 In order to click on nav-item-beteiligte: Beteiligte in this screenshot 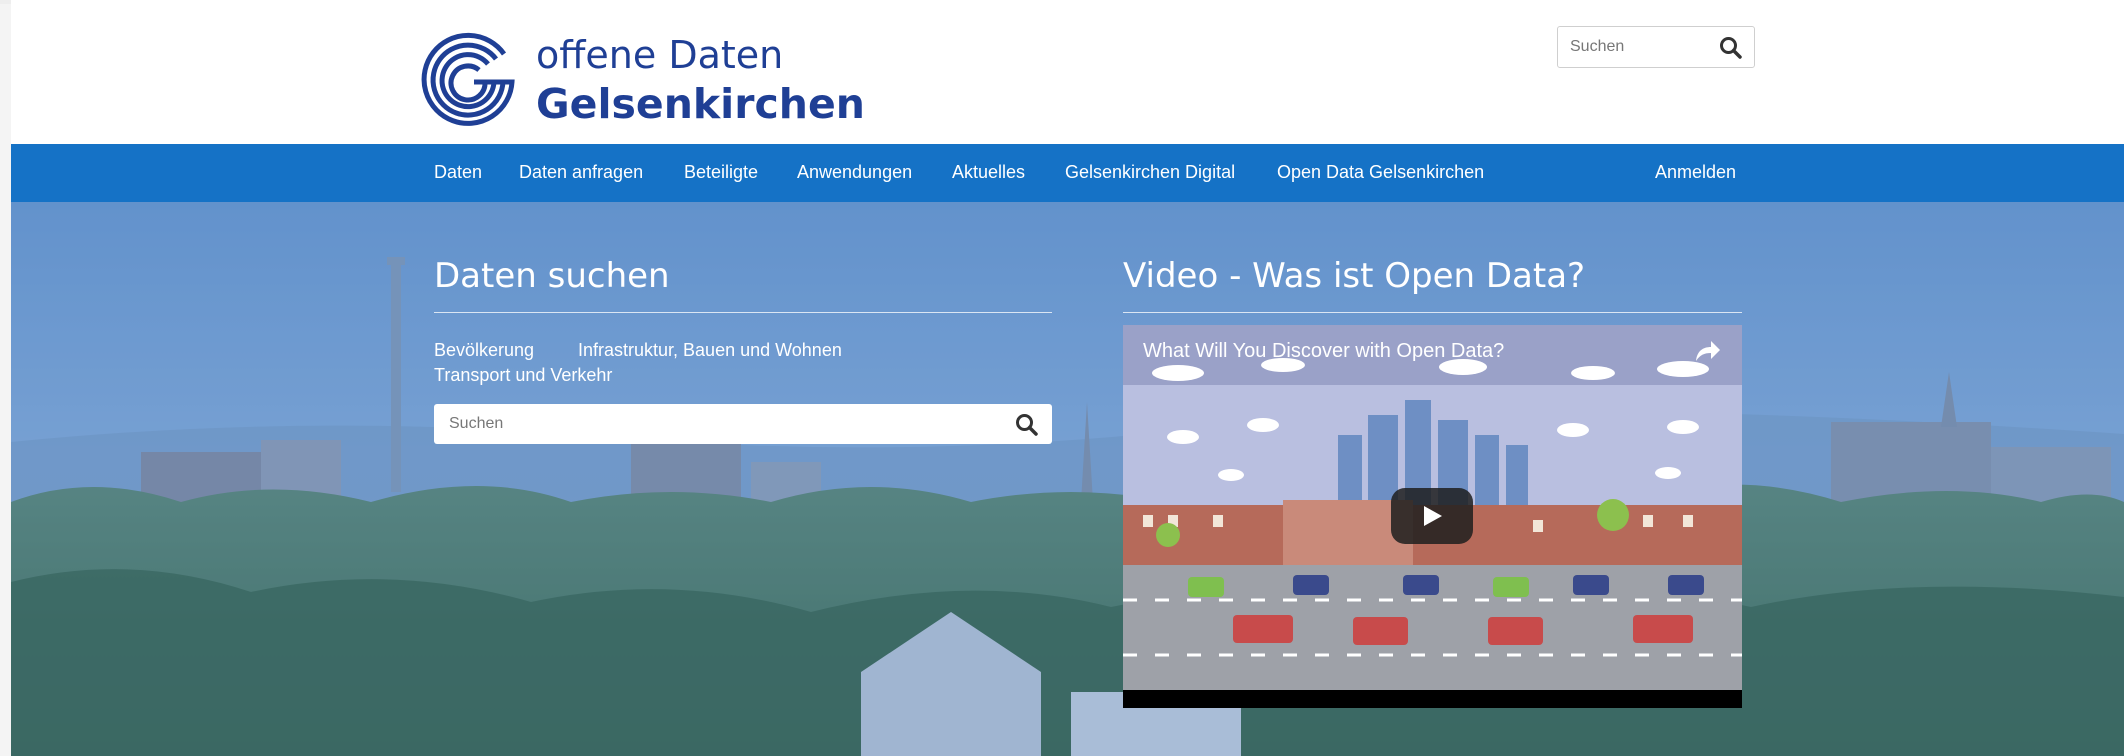, I will do `click(721, 172)`.